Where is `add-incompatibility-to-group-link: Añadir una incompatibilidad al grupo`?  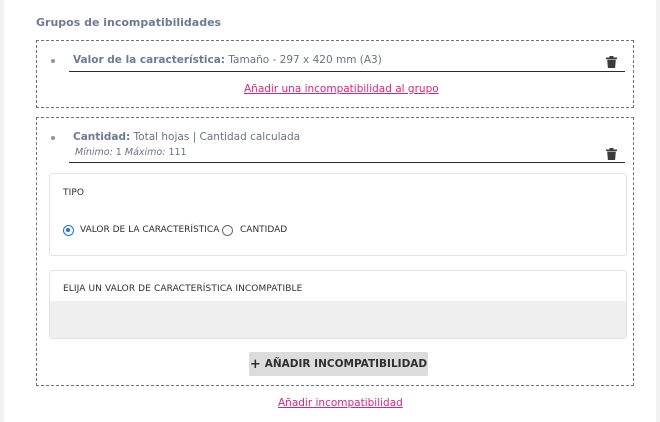
add-incompatibility-to-group-link: Añadir una incompatibilidad al grupo is located at coordinates (341, 89).